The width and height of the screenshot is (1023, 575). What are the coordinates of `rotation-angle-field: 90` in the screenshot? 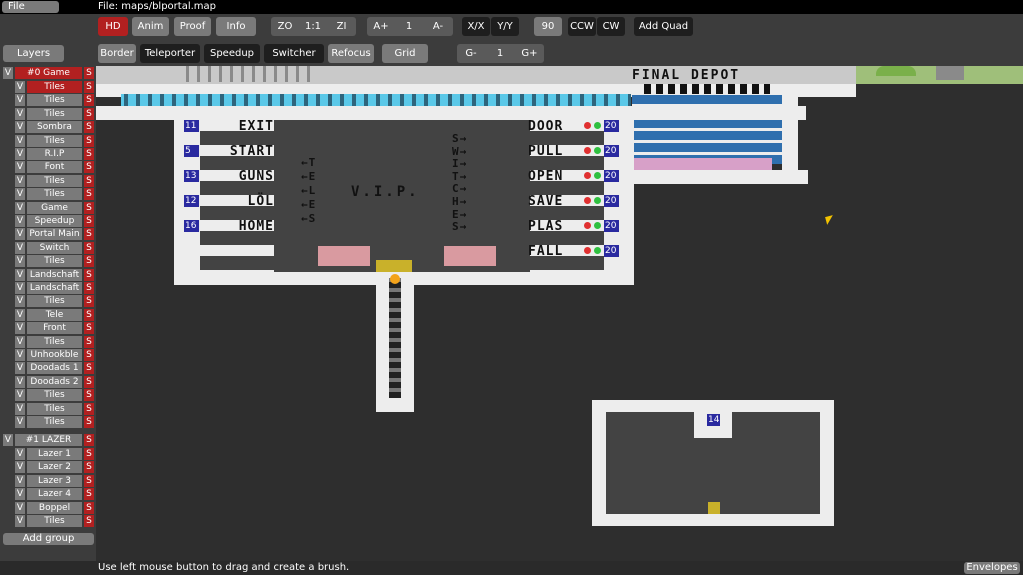 It's located at (548, 26).